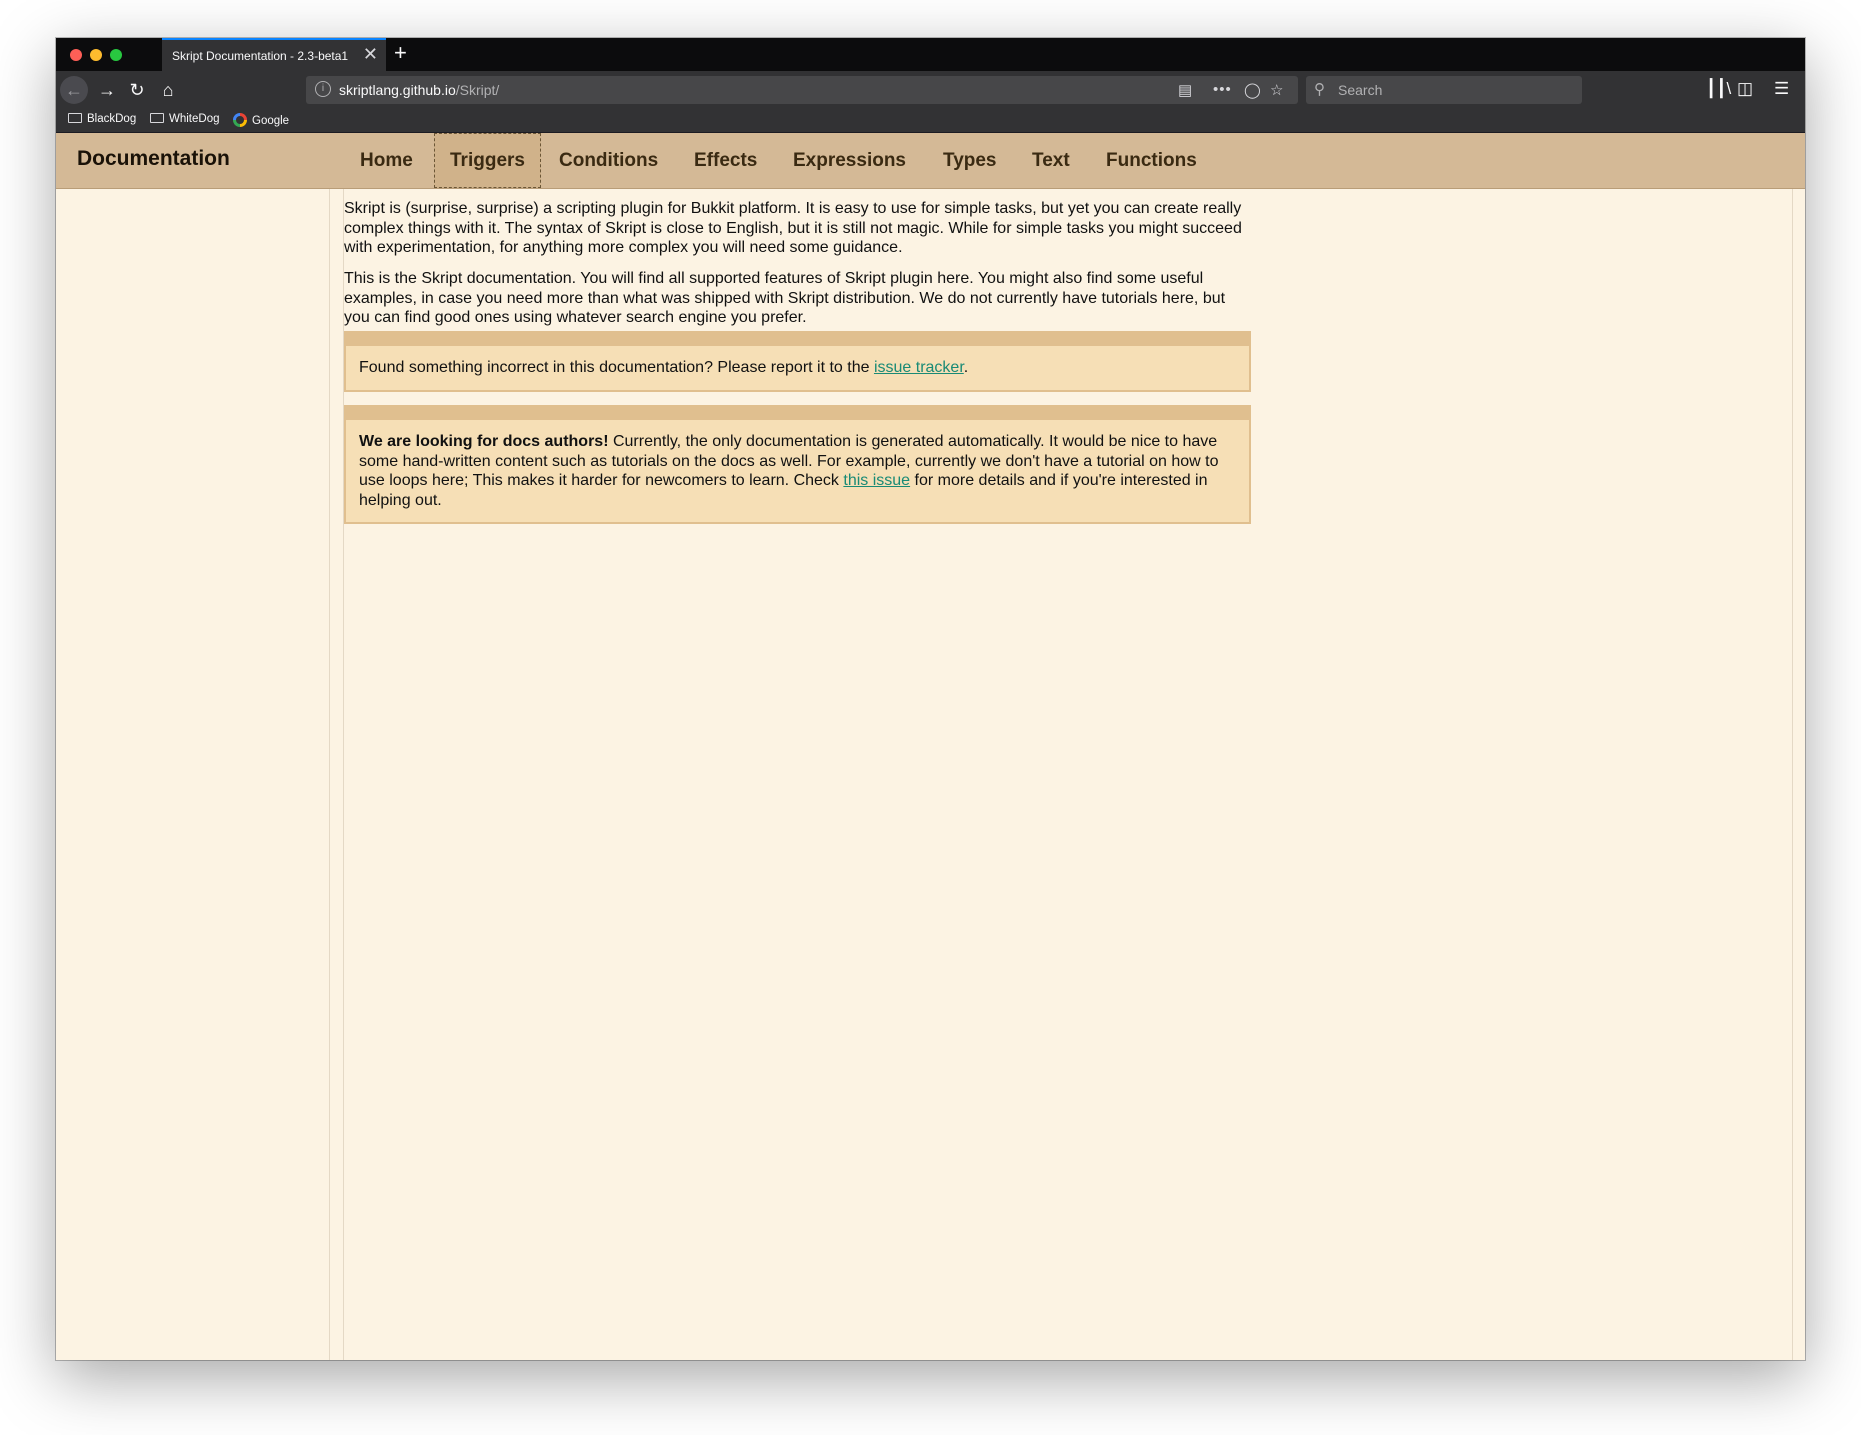 This screenshot has height=1435, width=1861. What do you see at coordinates (419, 90) in the screenshot?
I see `url-text: skriptlang.github.io/Skript/` at bounding box center [419, 90].